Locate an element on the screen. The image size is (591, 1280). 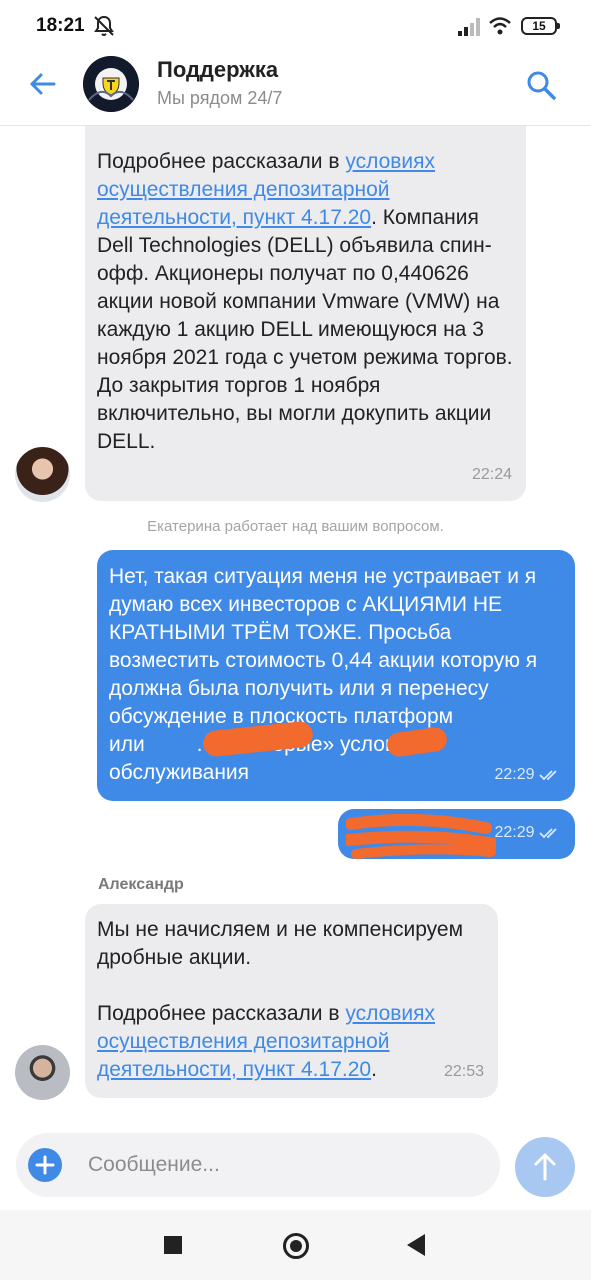
status-time: 18:21 is located at coordinates (60, 25).